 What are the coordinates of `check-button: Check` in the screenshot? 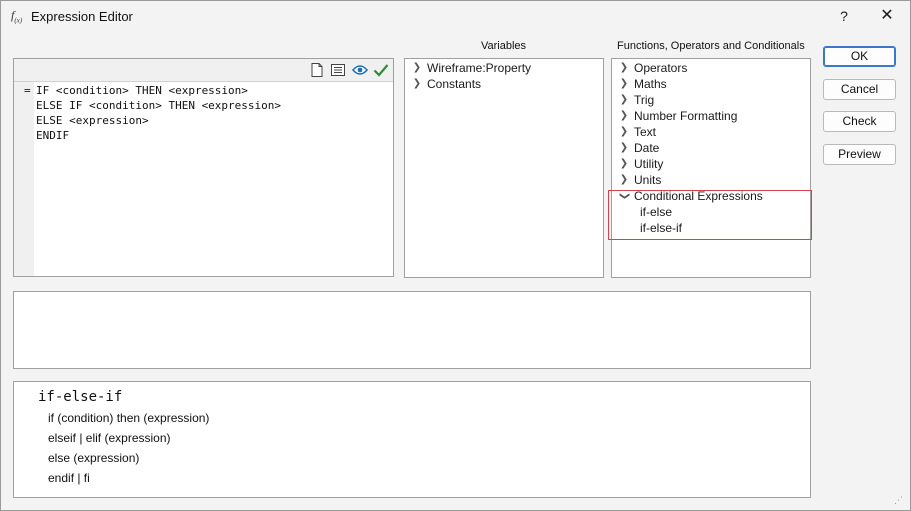 It's located at (859, 121).